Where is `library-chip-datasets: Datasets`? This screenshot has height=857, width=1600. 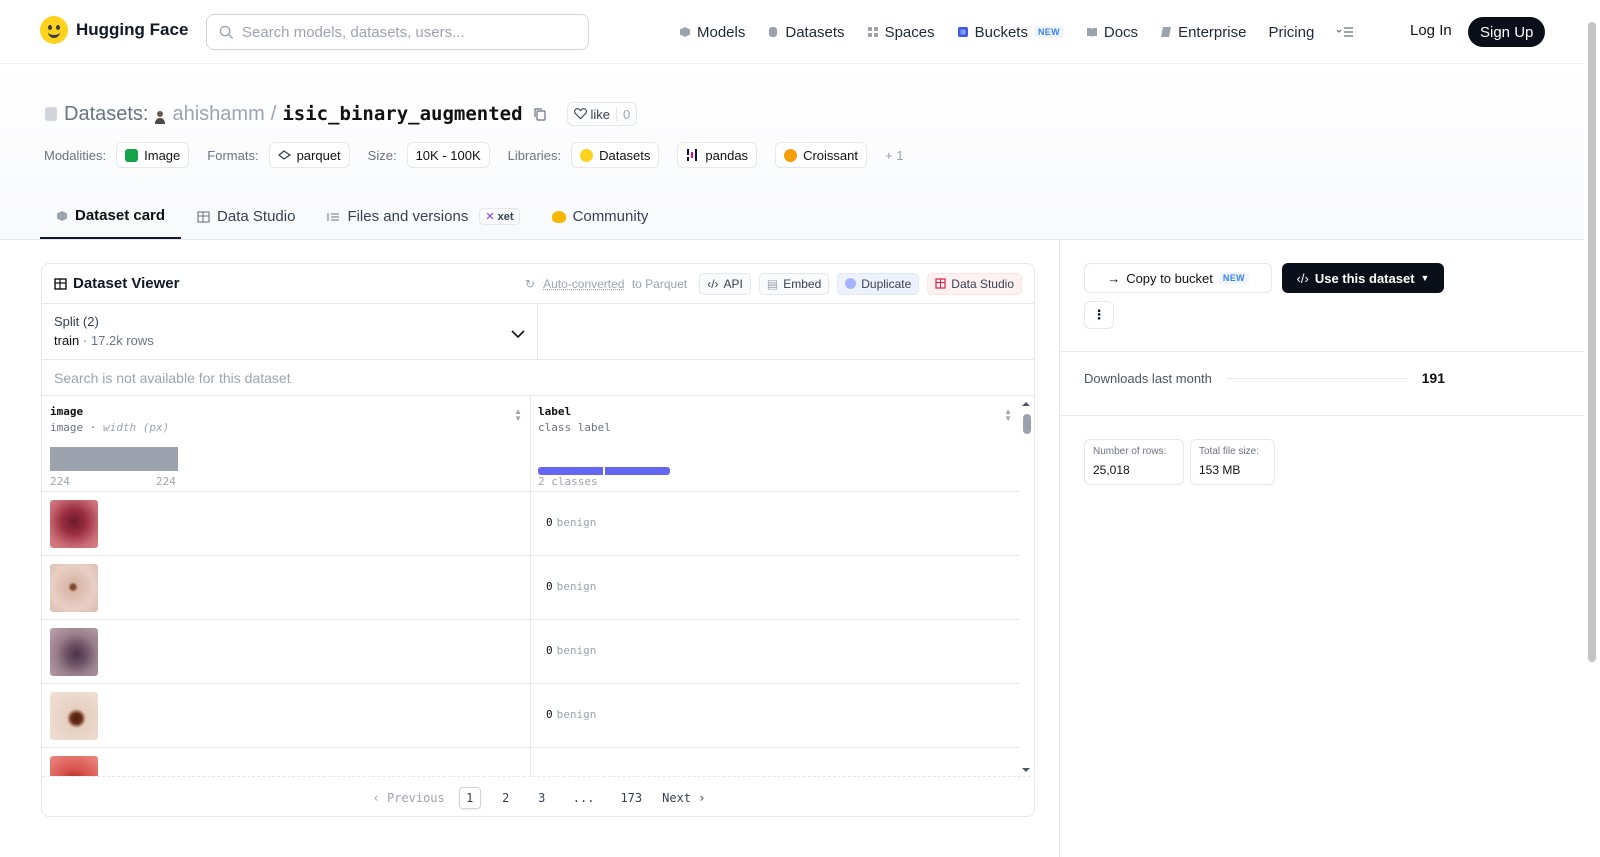 library-chip-datasets: Datasets is located at coordinates (615, 155).